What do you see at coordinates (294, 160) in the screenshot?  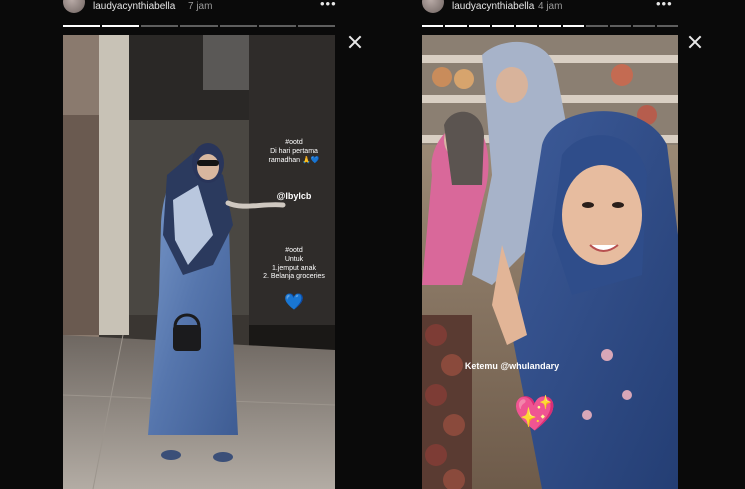 I see `ootd-line: ramadhan 🙏💙` at bounding box center [294, 160].